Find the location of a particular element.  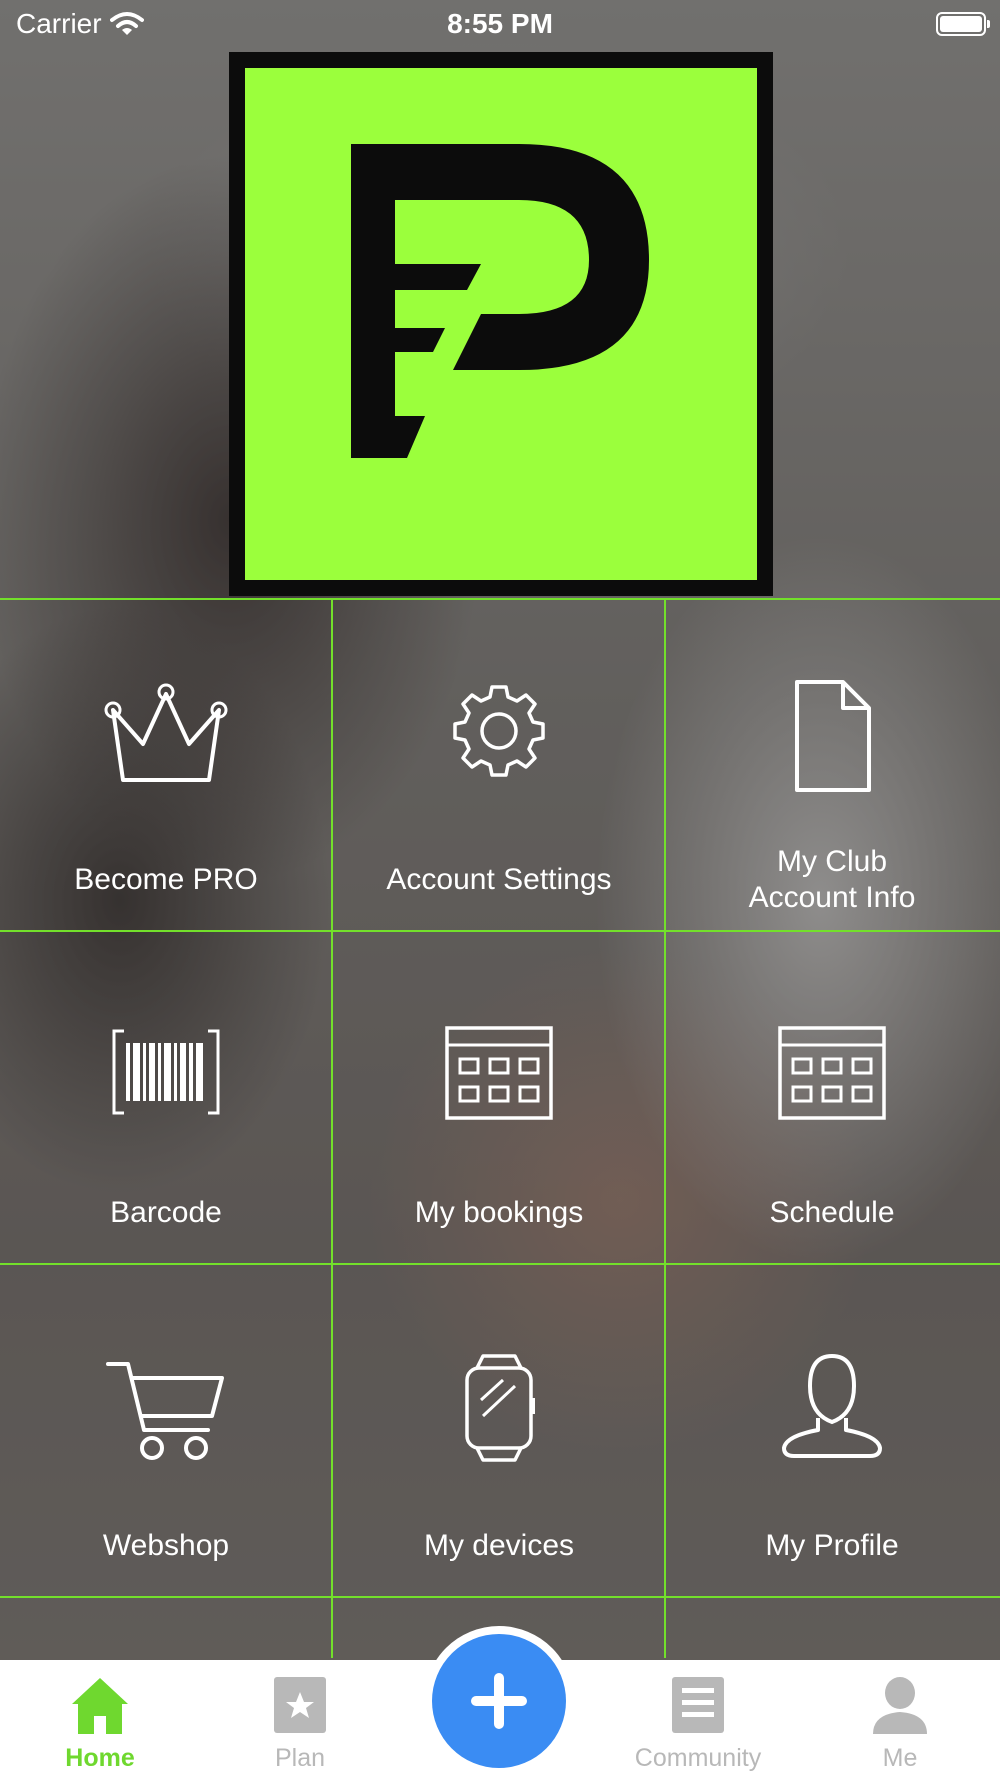

smartwatch-icon is located at coordinates (500, 1408).